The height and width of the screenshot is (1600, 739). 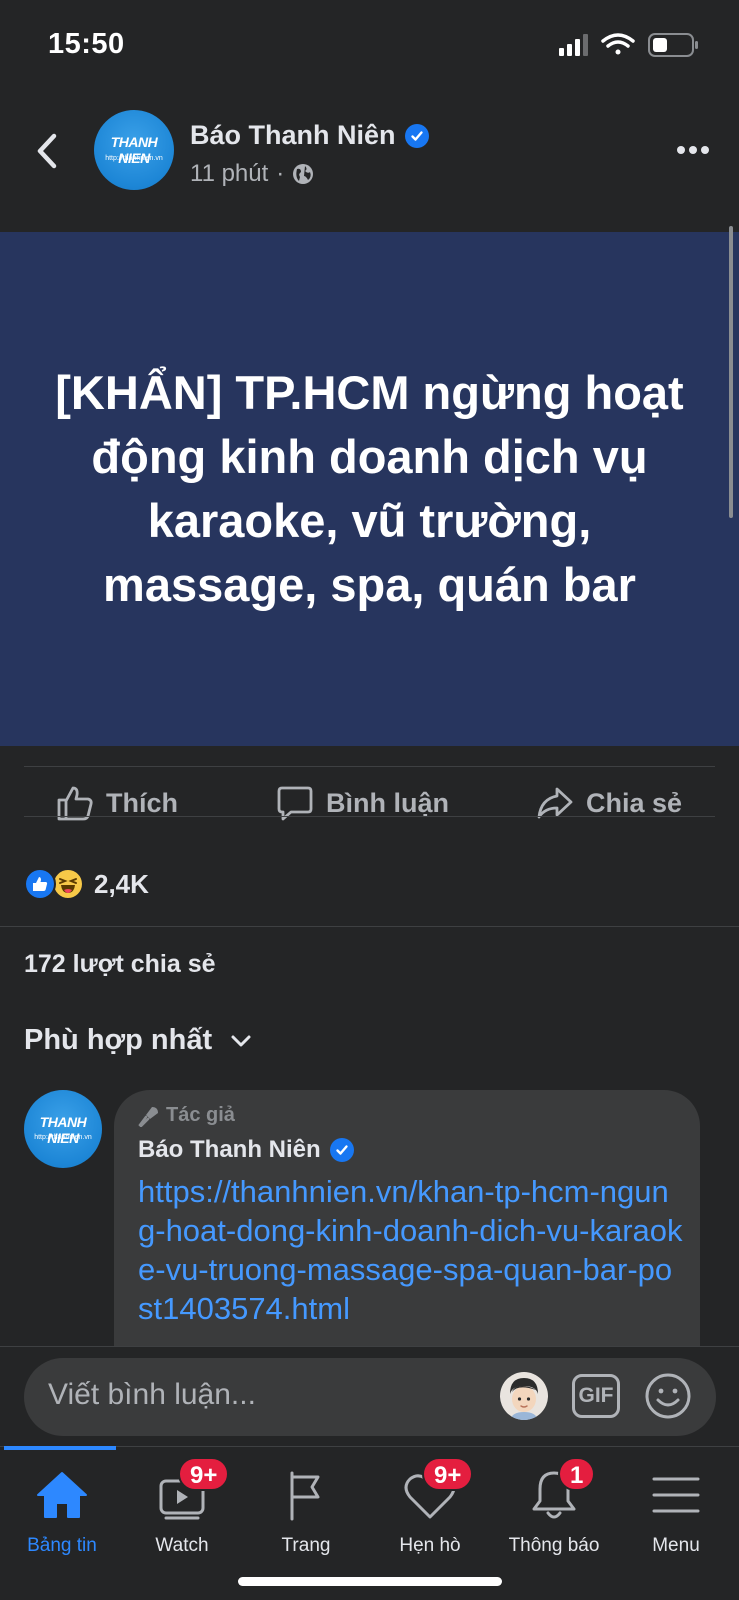 I want to click on comment-sort-dropdown: Phù hợp nhất, so click(x=138, y=1040).